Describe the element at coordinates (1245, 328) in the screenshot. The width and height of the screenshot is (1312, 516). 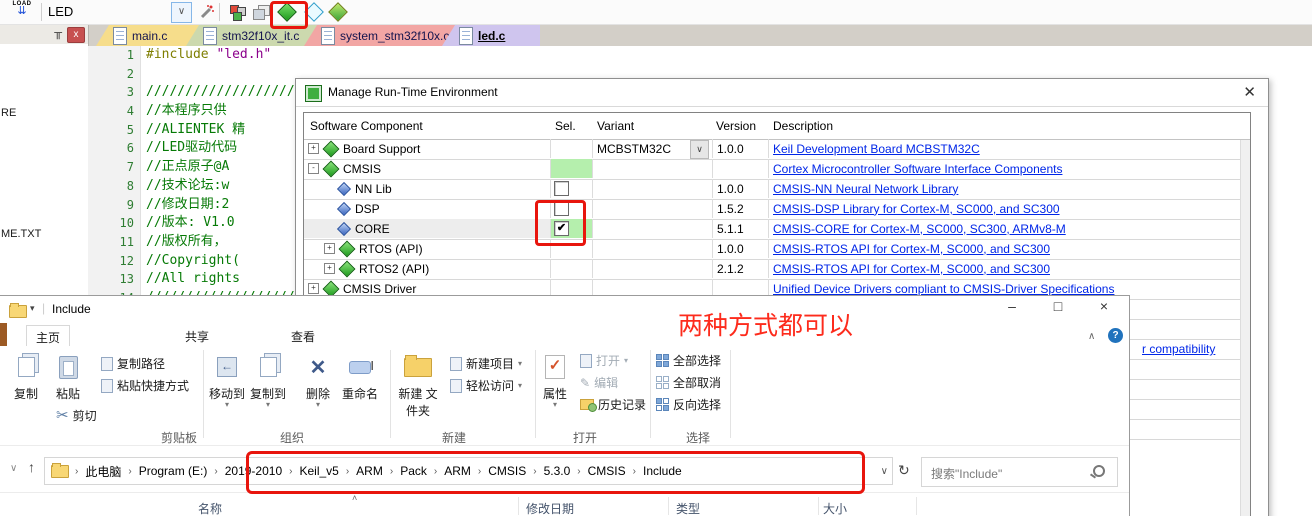
I see `table-scrollbar` at that location.